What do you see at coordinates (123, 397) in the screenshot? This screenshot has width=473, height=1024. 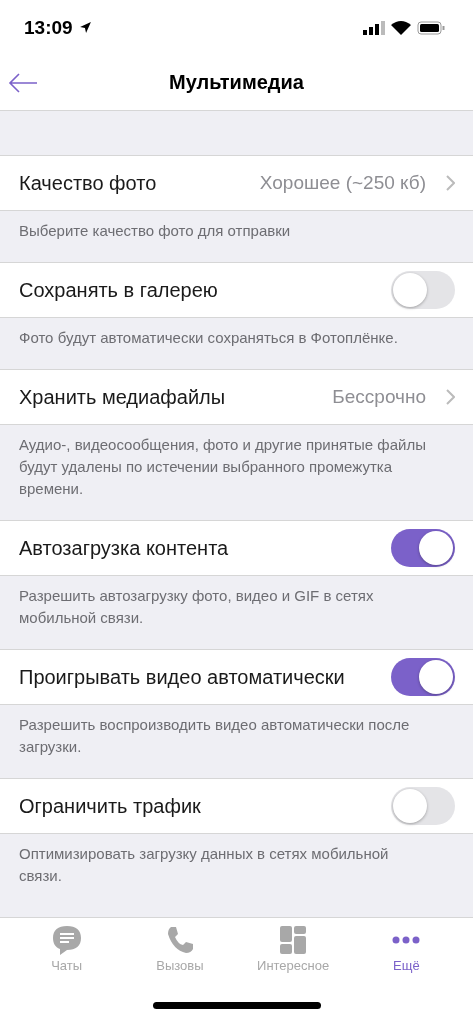 I see `setting-label: Хранить медиафайлы` at bounding box center [123, 397].